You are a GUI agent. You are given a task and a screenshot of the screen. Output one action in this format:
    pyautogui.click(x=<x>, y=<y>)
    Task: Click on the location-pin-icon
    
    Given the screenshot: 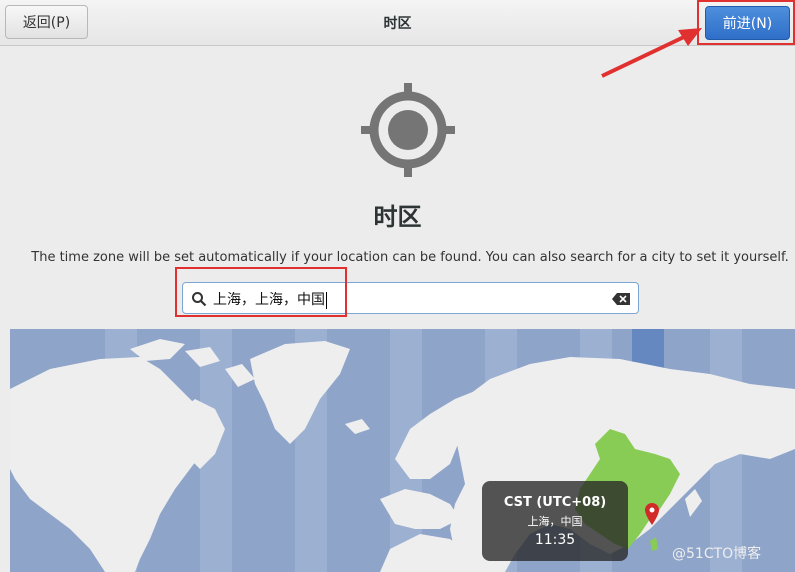 What is the action you would take?
    pyautogui.click(x=652, y=514)
    